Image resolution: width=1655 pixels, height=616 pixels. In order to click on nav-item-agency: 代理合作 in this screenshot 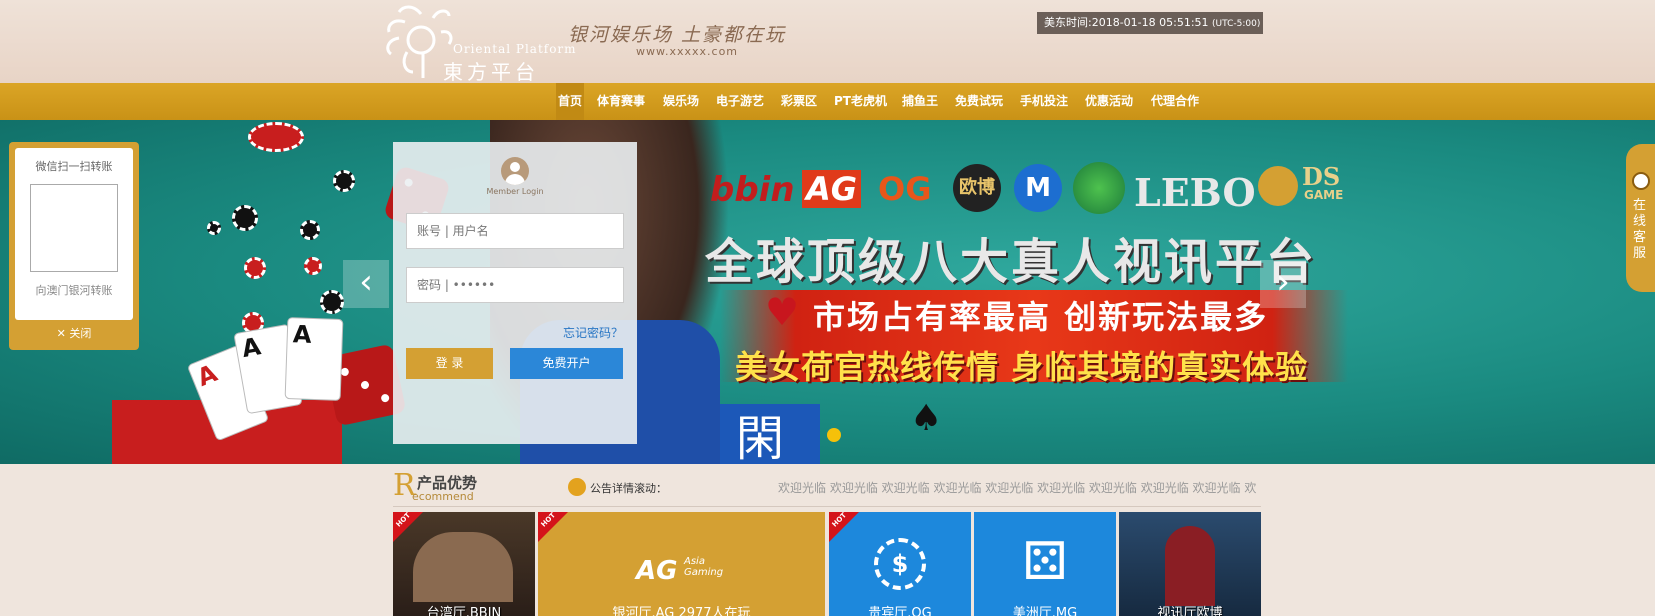, I will do `click(1175, 101)`.